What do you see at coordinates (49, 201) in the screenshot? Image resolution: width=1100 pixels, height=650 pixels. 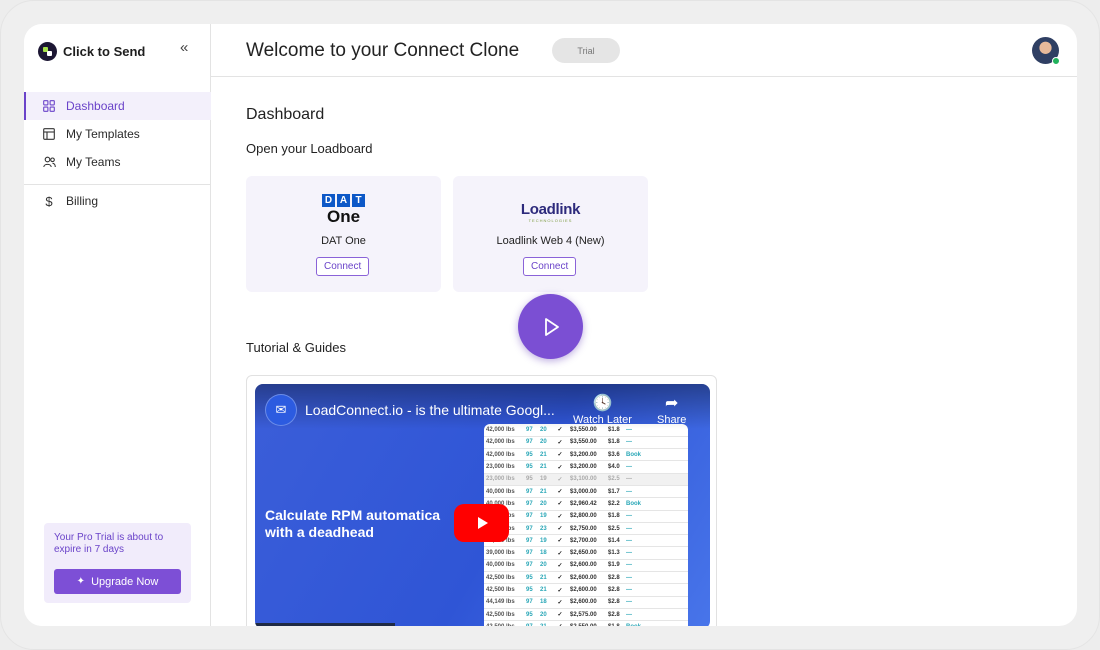 I see `dollar-icon: $` at bounding box center [49, 201].